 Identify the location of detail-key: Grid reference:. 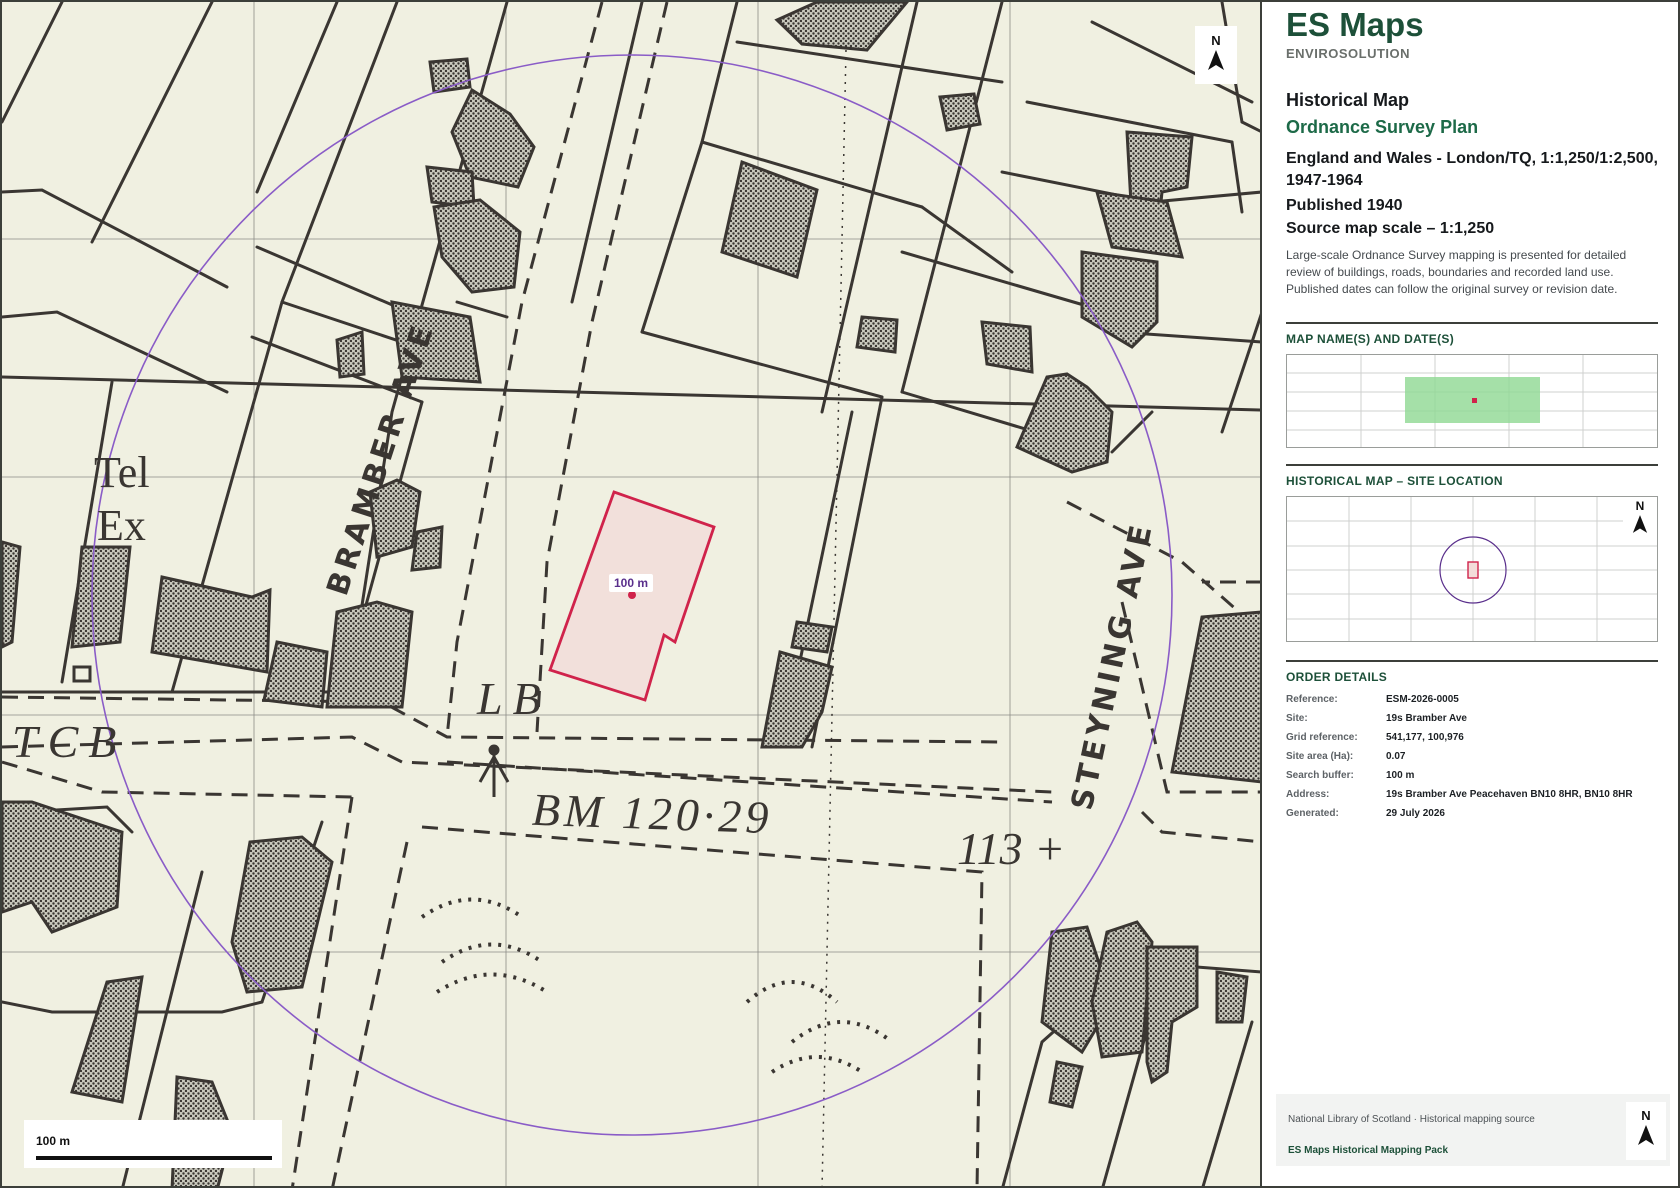
(1322, 737).